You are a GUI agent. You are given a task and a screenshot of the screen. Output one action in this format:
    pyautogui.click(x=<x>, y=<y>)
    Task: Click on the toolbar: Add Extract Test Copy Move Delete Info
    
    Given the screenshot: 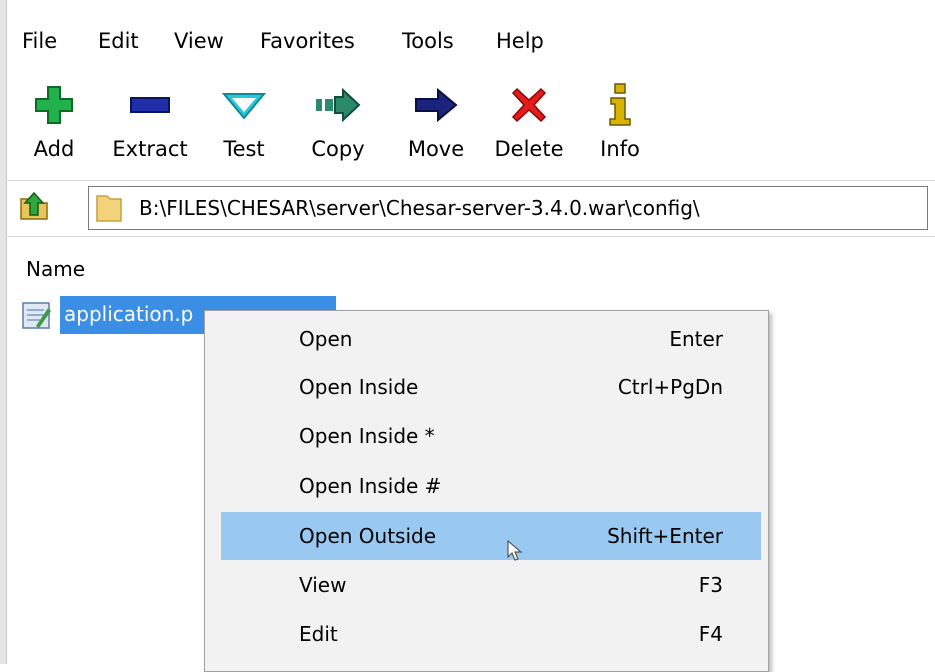 What is the action you would take?
    pyautogui.click(x=470, y=130)
    